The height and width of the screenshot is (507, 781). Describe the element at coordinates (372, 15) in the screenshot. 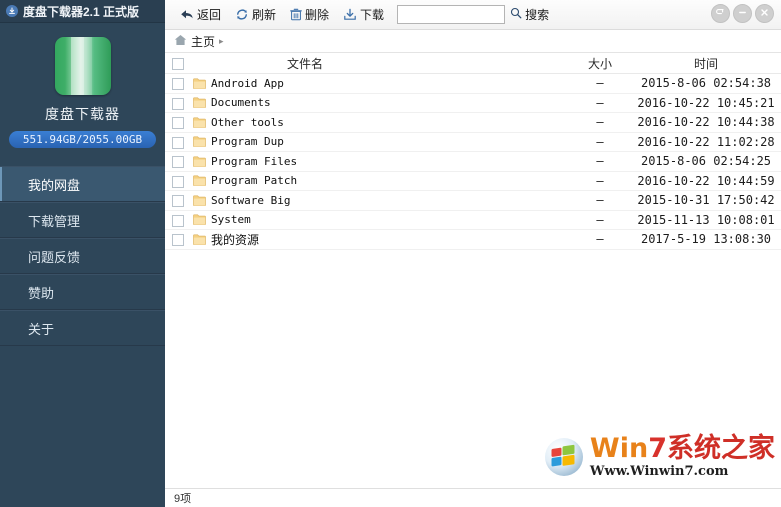

I see `download-button-label: 下载` at that location.